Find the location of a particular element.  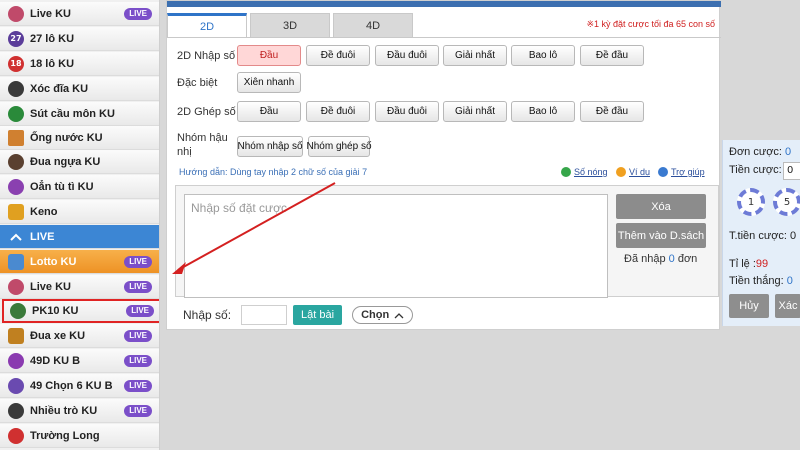

btn-xien-nhanh: Xiên nhanh is located at coordinates (269, 82).